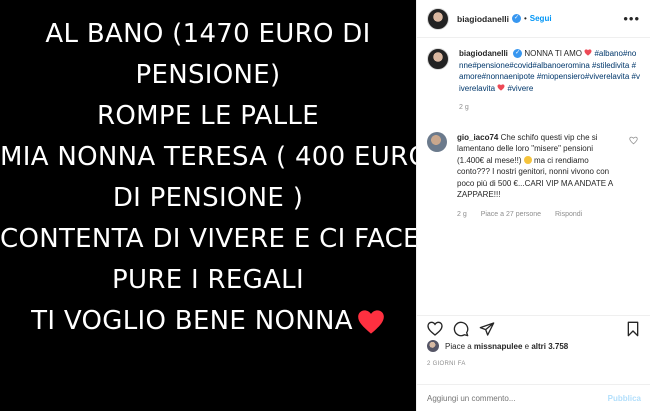 This screenshot has width=650, height=411. I want to click on post-text-last-line: TI VOGLIO BENE NONNA, so click(208, 321).